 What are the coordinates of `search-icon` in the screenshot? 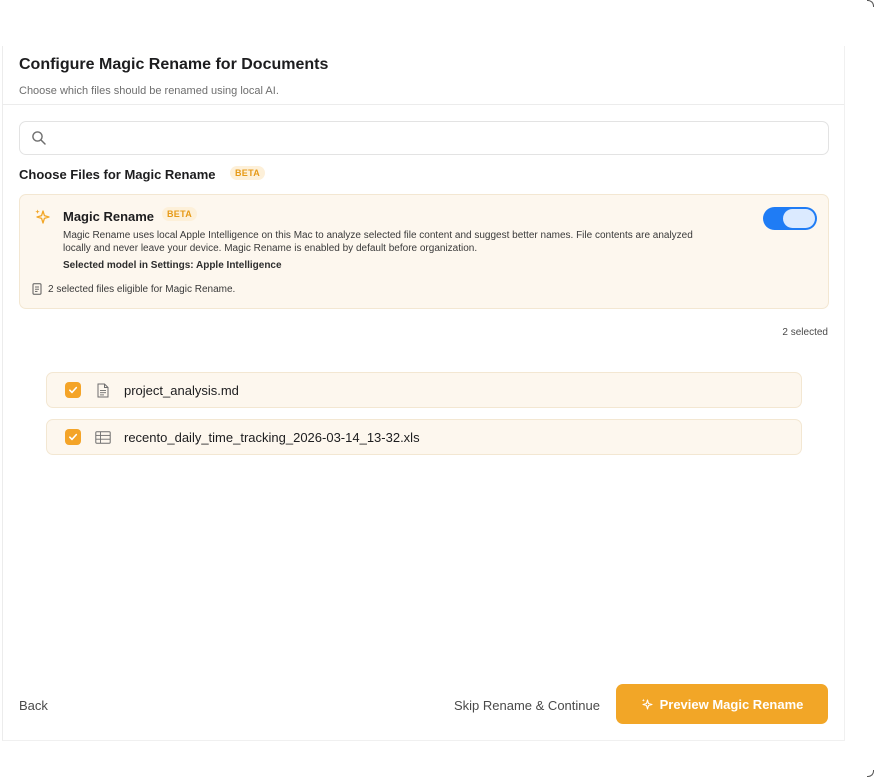 It's located at (39, 138).